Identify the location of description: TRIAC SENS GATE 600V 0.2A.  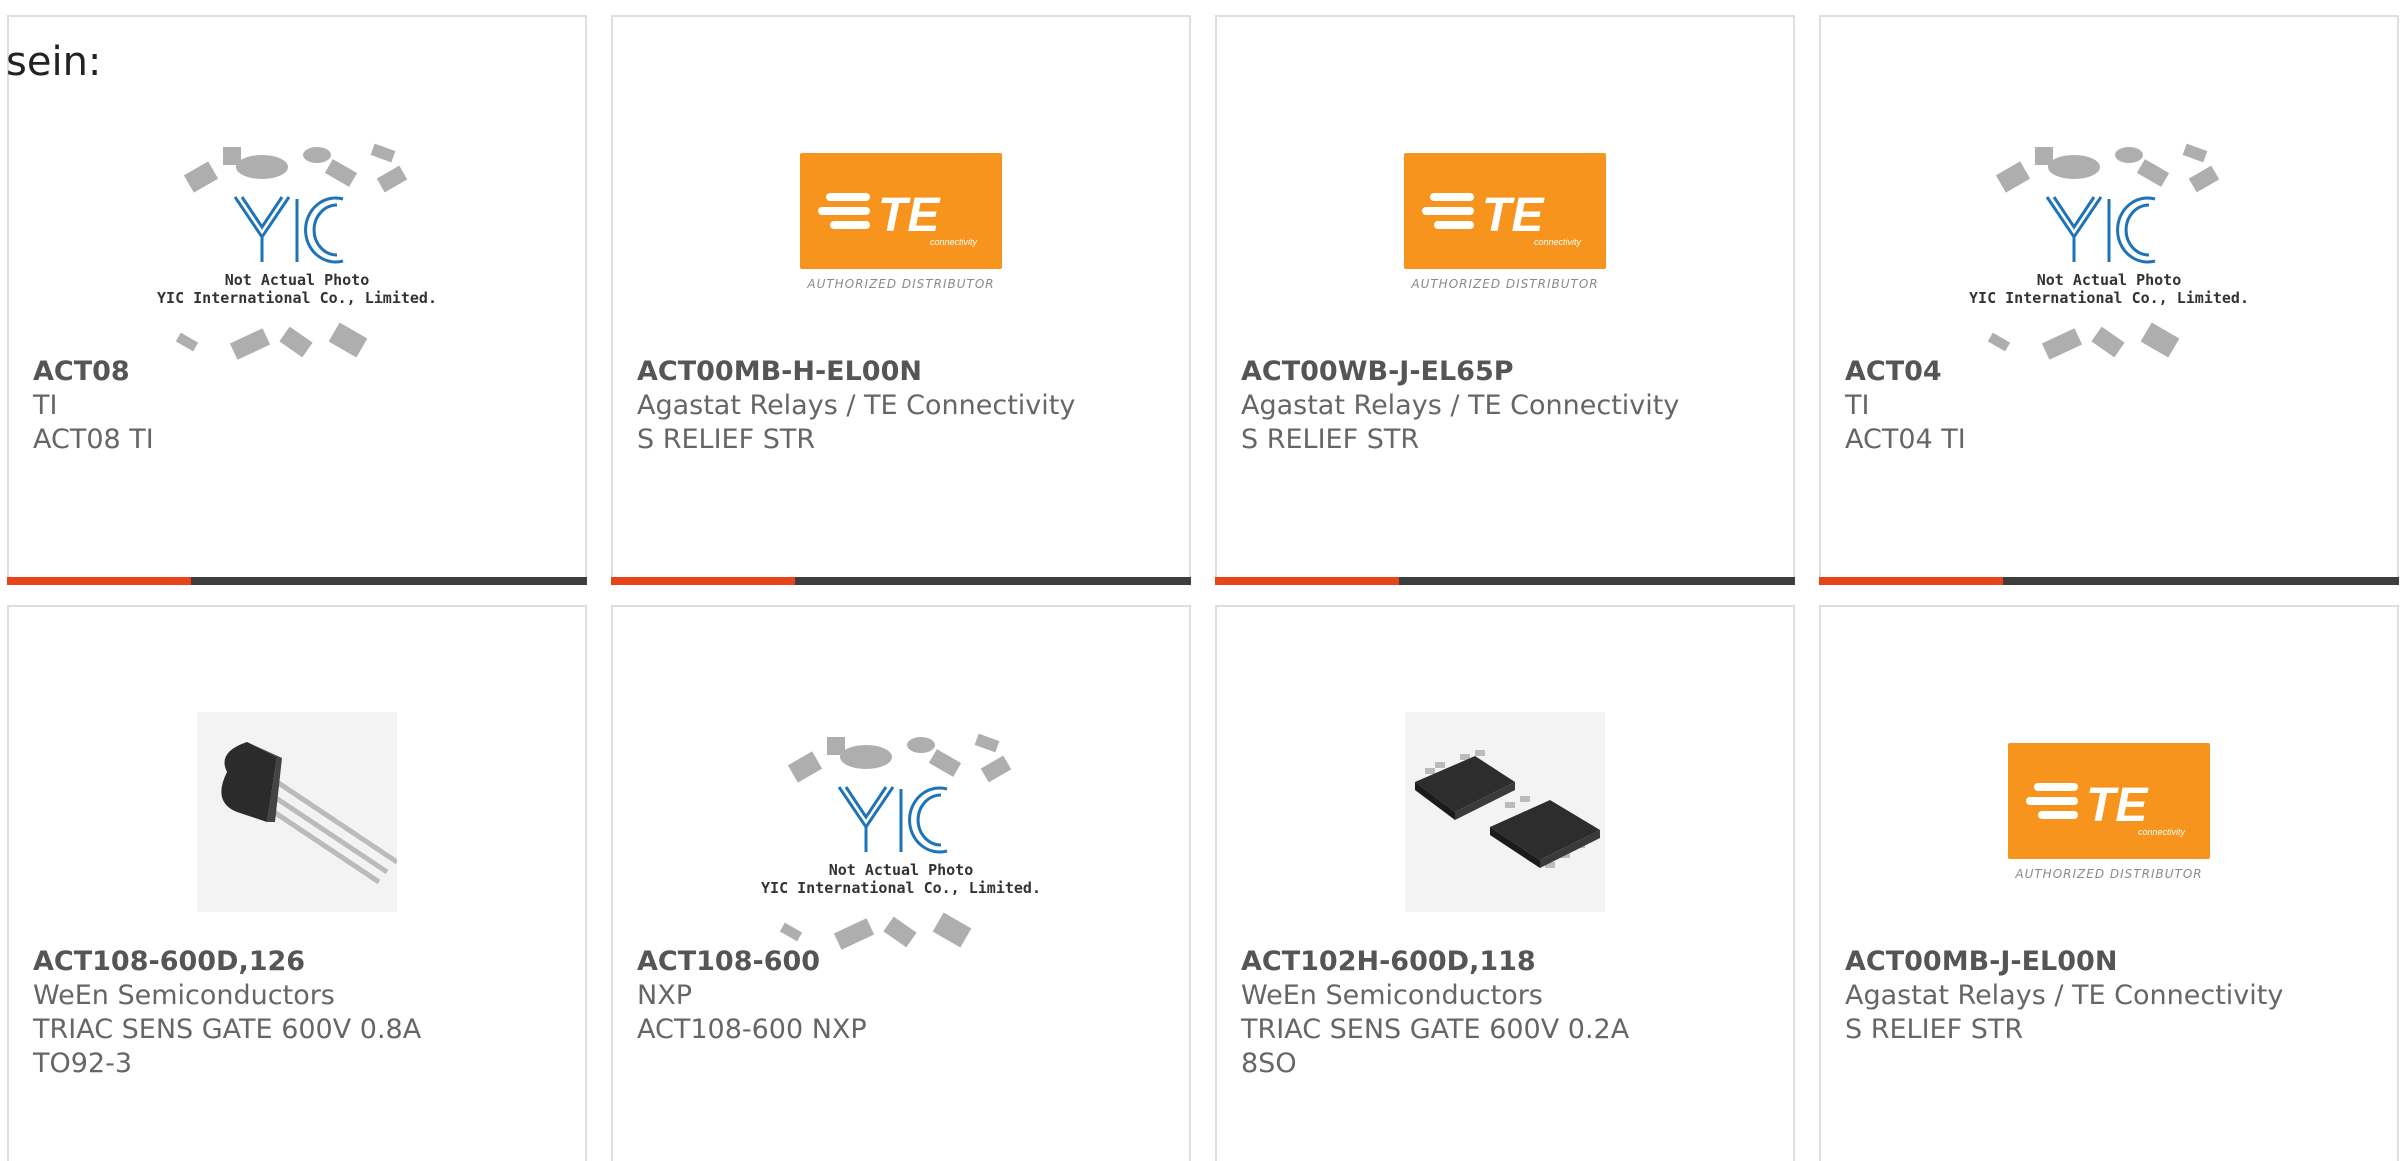
(1435, 1029).